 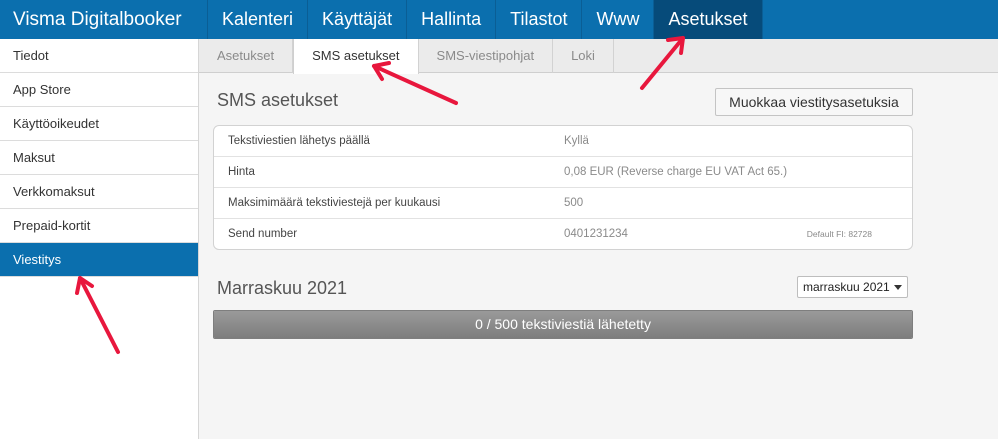 What do you see at coordinates (358, 19) in the screenshot?
I see `nav-kayttajat: Käyttäjät` at bounding box center [358, 19].